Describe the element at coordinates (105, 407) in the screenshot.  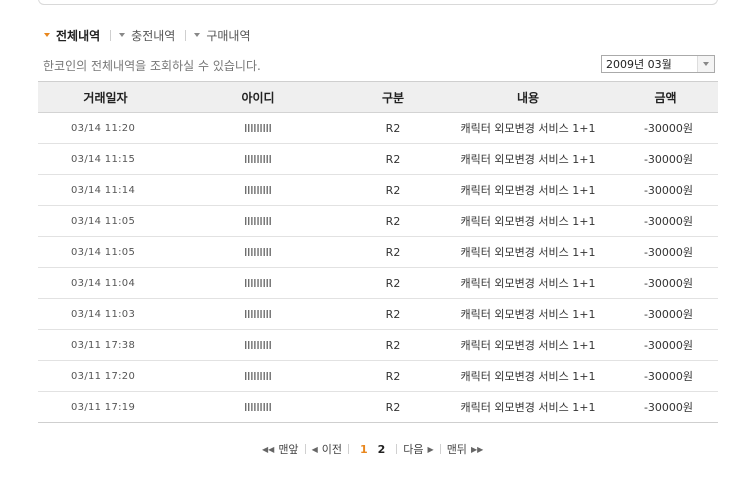
I see `cell-date: 03/11 17:19` at that location.